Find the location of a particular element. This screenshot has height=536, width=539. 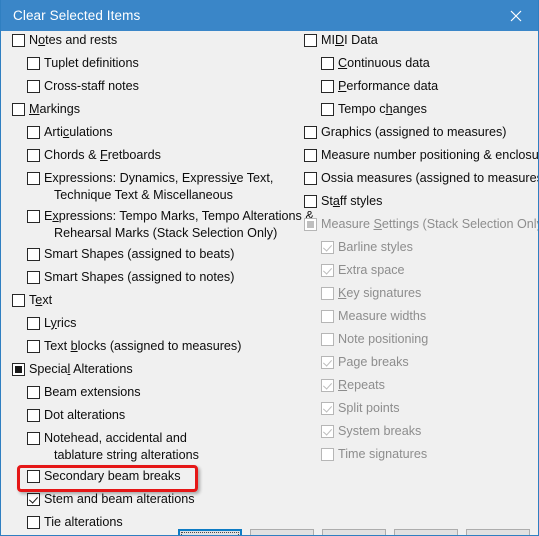

ok-button: OK is located at coordinates (210, 532).